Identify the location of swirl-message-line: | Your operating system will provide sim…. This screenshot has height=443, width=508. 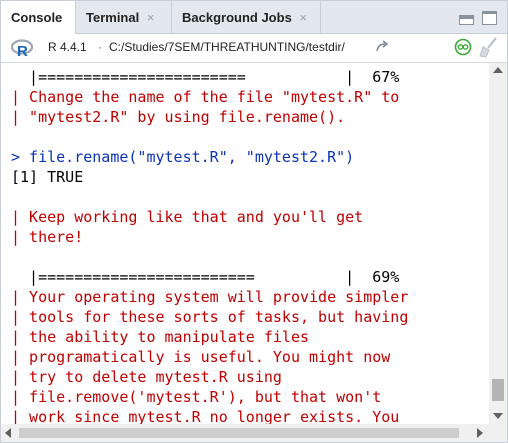
(210, 297).